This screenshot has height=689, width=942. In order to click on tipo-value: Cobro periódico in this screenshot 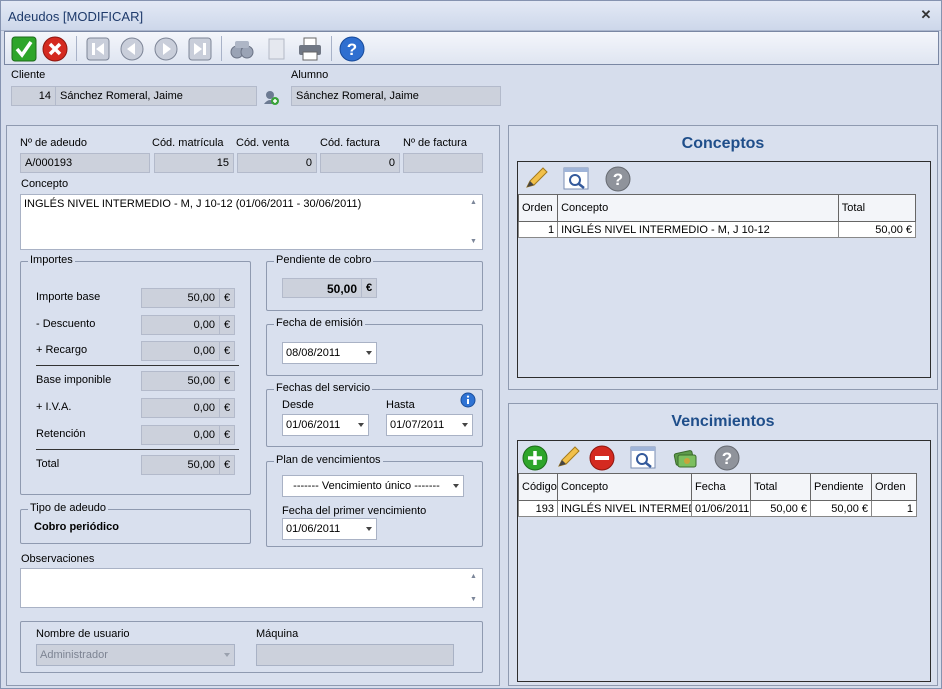, I will do `click(76, 527)`.